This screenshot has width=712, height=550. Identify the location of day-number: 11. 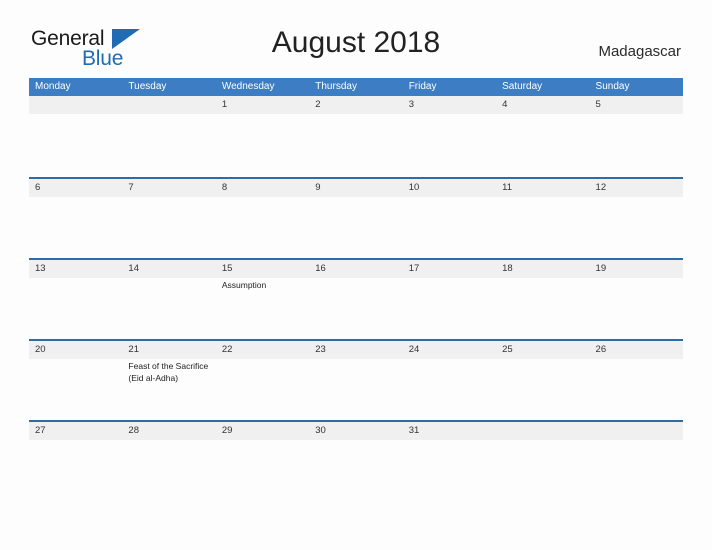
(507, 187).